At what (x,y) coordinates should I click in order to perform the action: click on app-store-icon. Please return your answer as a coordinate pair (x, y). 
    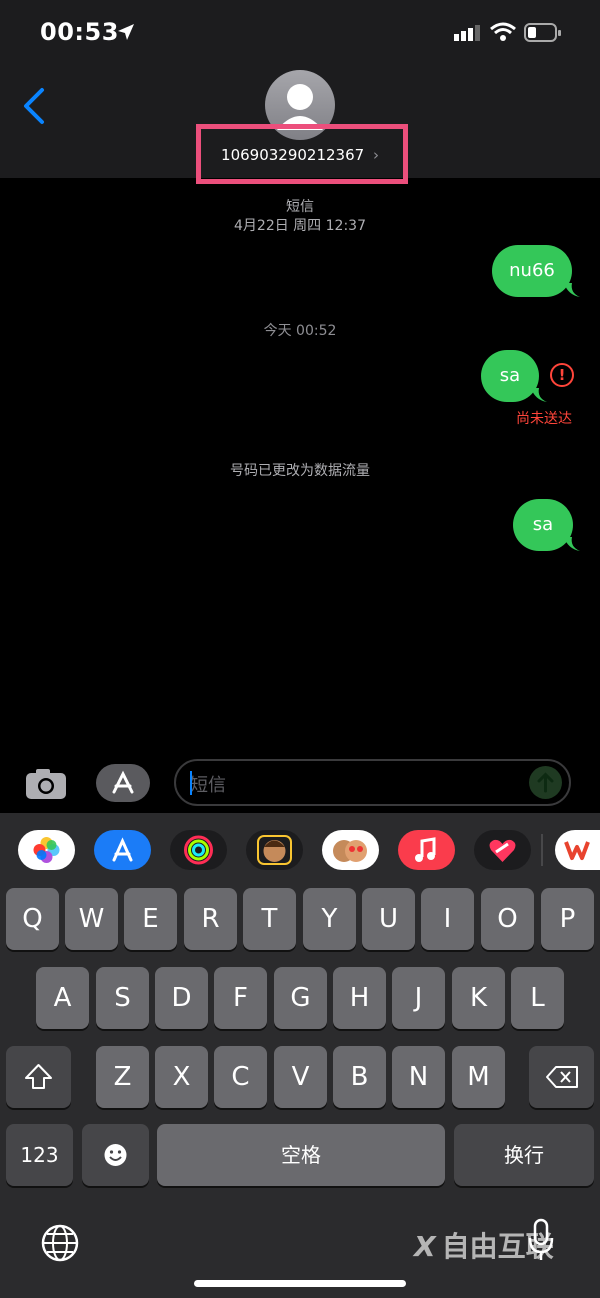
    Looking at the image, I should click on (123, 782).